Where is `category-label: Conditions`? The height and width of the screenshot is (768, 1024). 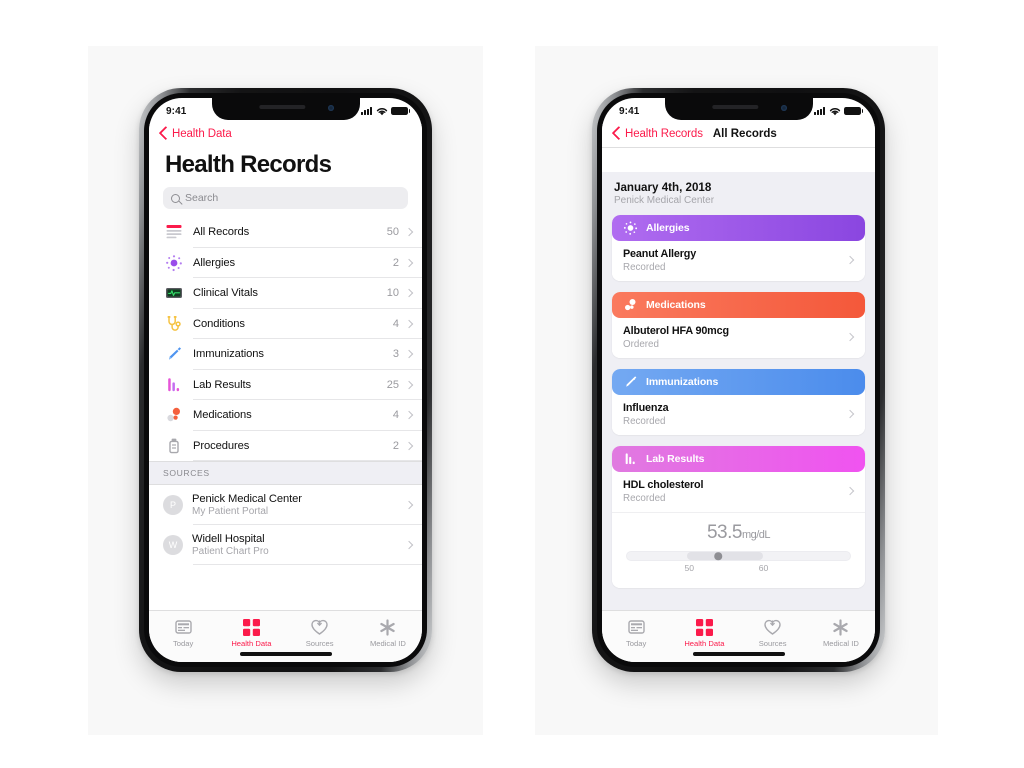 category-label: Conditions is located at coordinates (219, 323).